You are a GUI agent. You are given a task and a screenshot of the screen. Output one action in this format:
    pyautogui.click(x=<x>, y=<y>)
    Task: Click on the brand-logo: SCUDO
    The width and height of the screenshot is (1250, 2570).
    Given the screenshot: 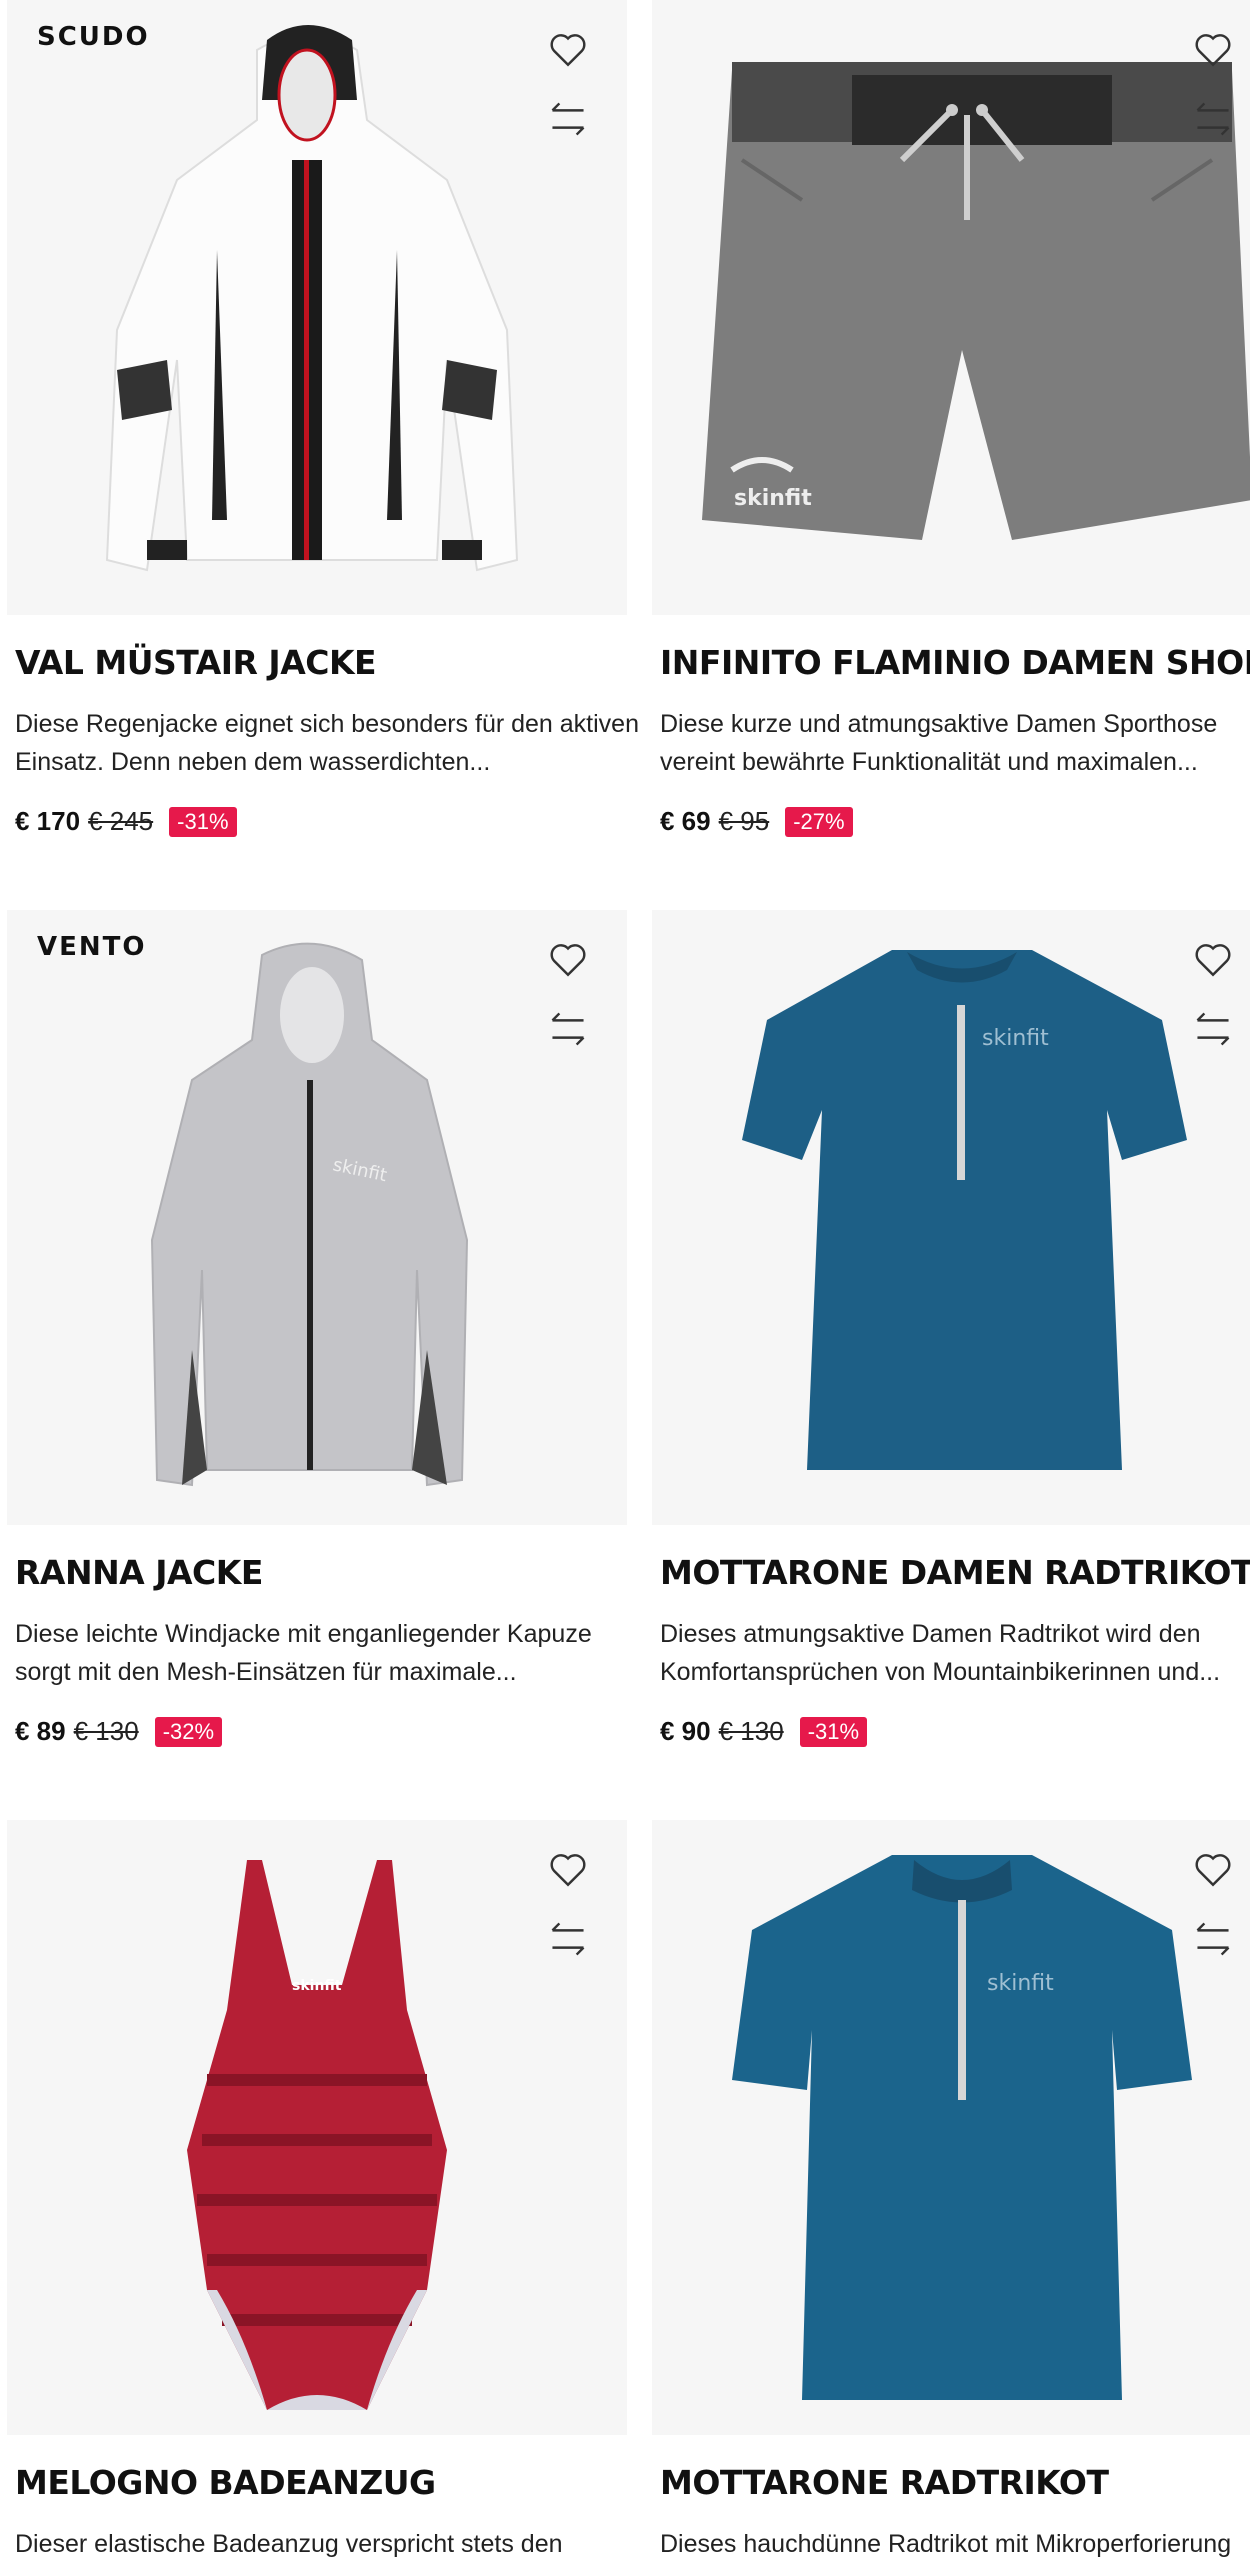 What is the action you would take?
    pyautogui.click(x=93, y=37)
    